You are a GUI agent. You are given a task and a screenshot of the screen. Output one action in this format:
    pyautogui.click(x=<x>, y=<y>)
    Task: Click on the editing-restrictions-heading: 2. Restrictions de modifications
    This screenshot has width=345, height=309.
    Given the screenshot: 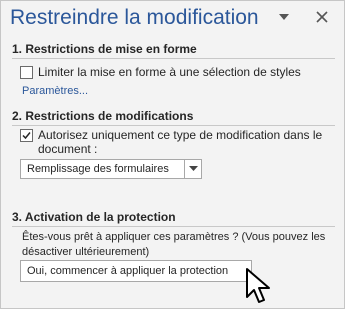 What is the action you would take?
    pyautogui.click(x=103, y=116)
    